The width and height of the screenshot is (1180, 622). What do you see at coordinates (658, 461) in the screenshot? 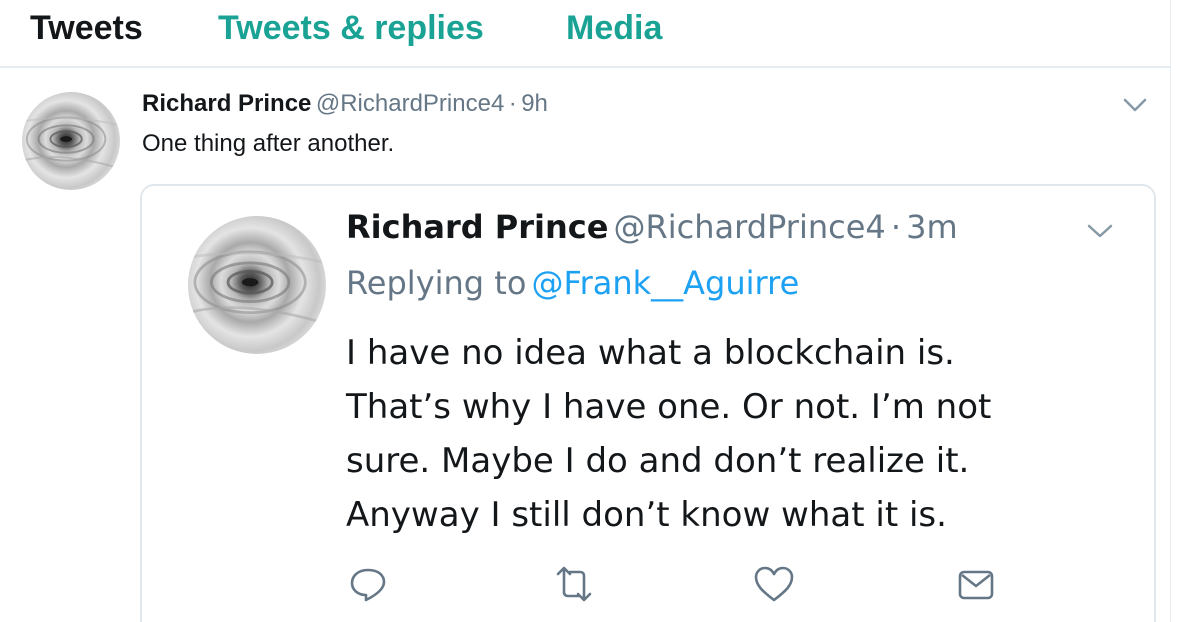
I see `quoted-text-line: sure. Maybe I do and don’t realize it.` at bounding box center [658, 461].